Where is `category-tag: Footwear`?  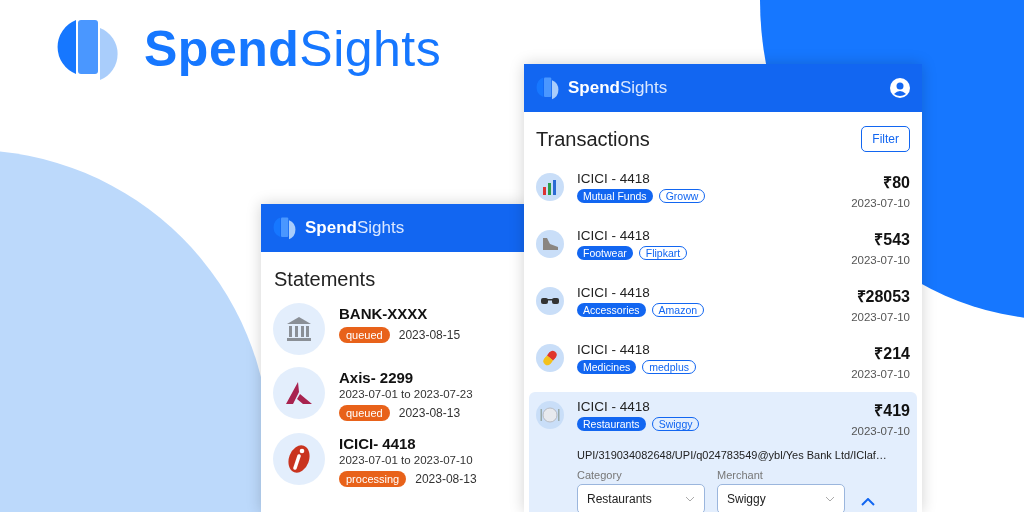
category-tag: Footwear is located at coordinates (605, 253).